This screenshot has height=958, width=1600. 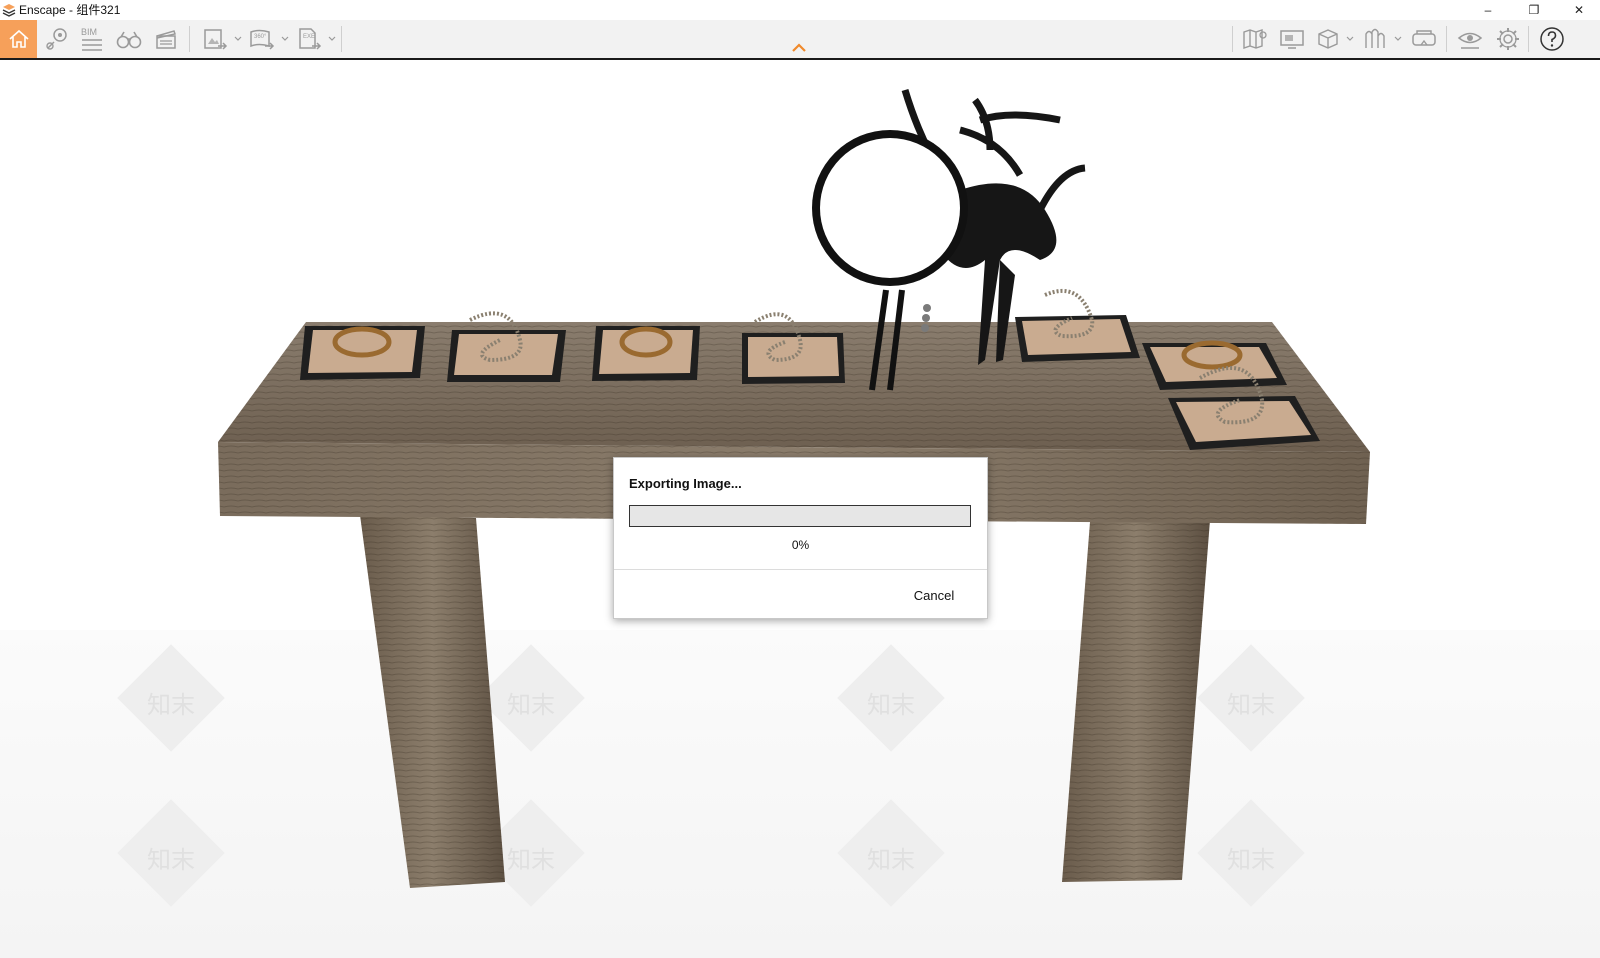 What do you see at coordinates (1534, 10) in the screenshot?
I see `restore-button: ❐` at bounding box center [1534, 10].